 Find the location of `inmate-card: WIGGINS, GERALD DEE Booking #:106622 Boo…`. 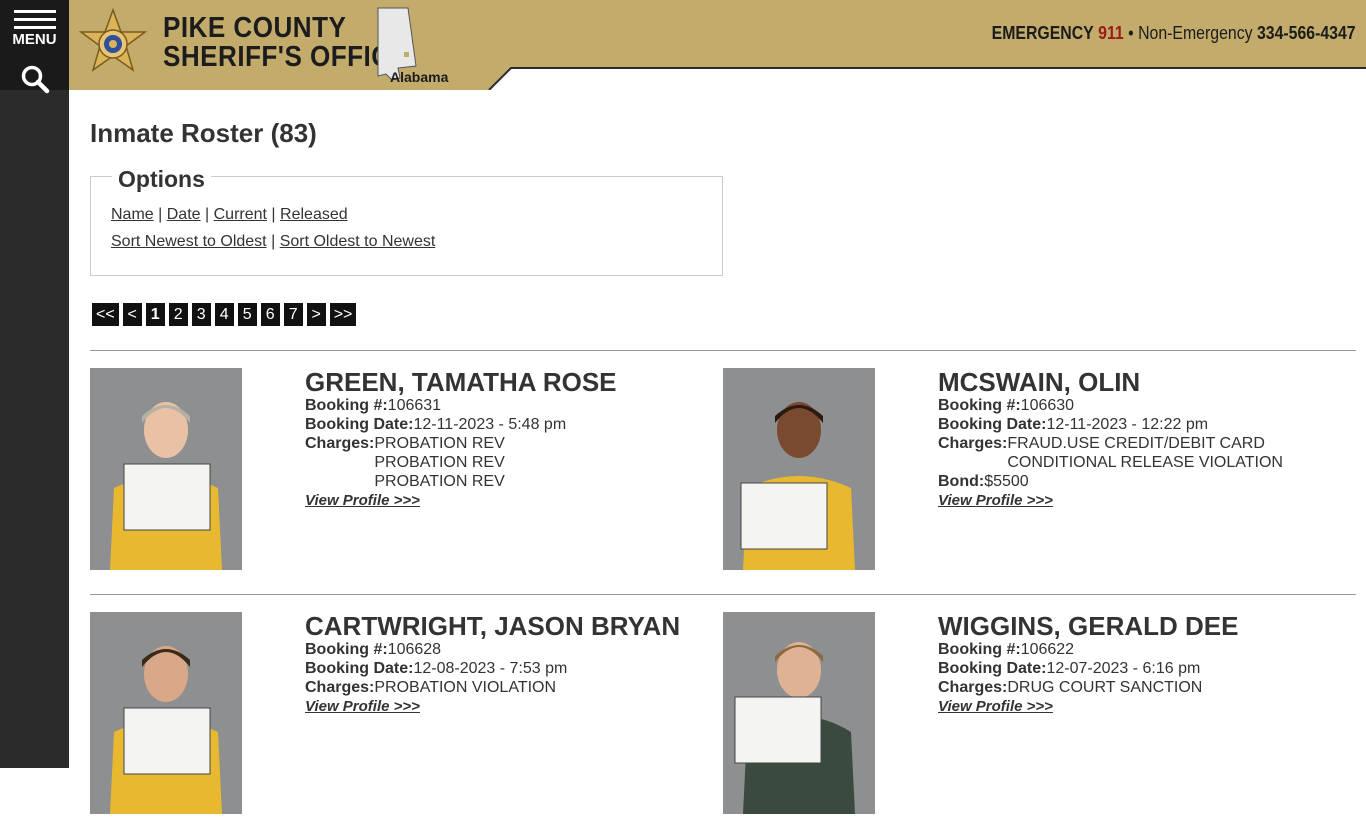

inmate-card: WIGGINS, GERALD DEE Booking #:106622 Boo… is located at coordinates (1039, 717).